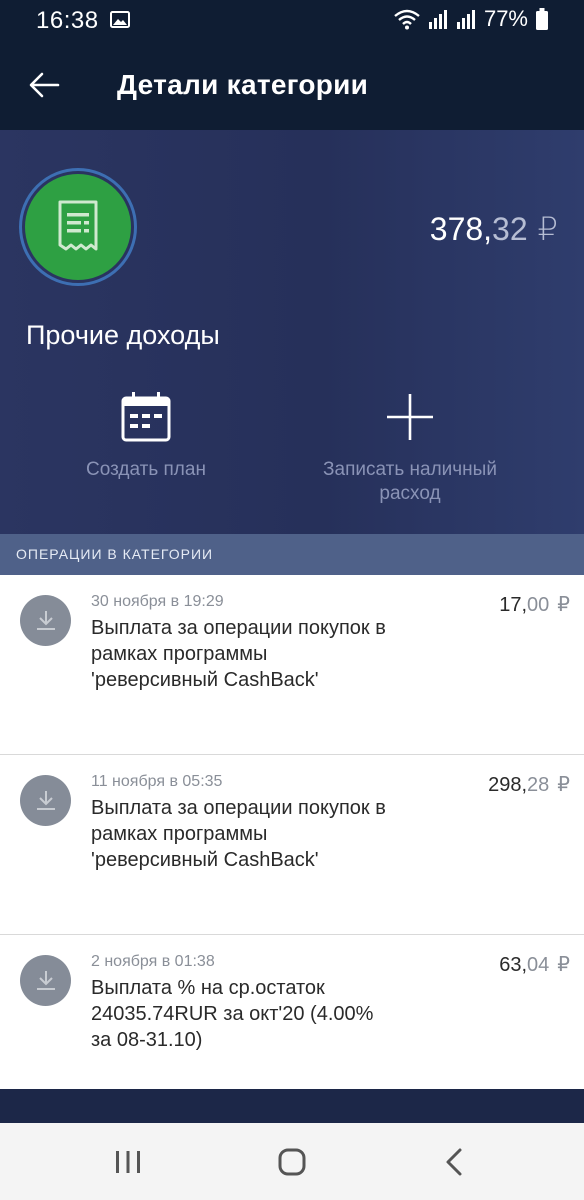  Describe the element at coordinates (538, 605) in the screenshot. I see `amount-fraction: 00` at that location.